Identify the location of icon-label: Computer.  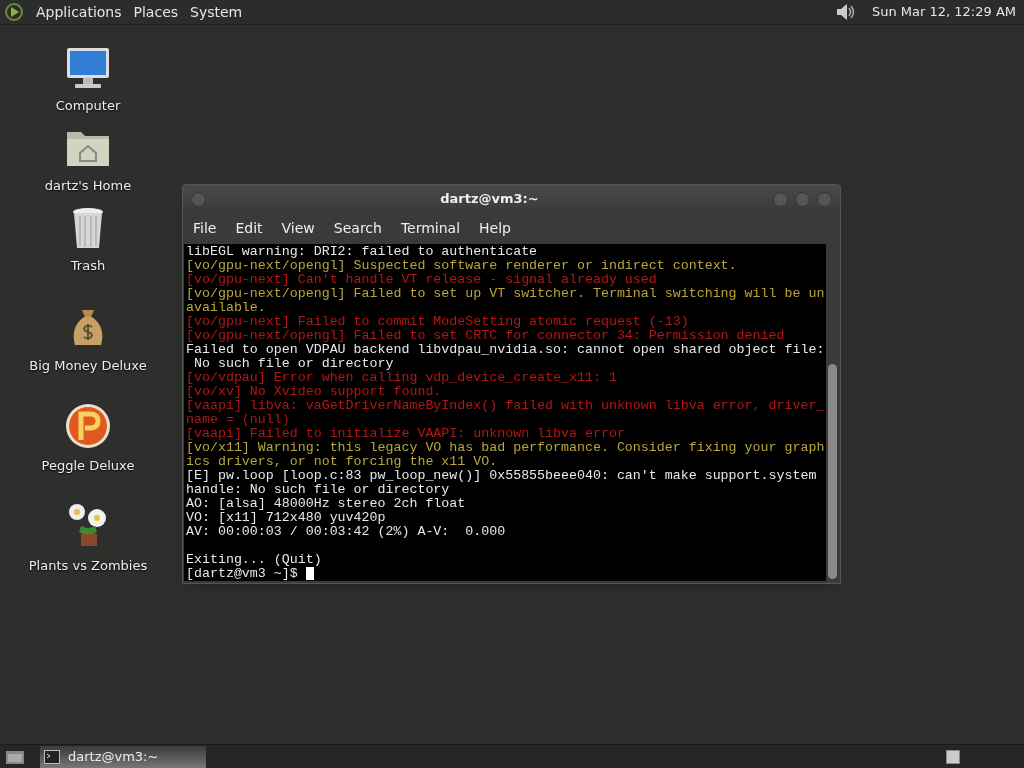
(88, 106).